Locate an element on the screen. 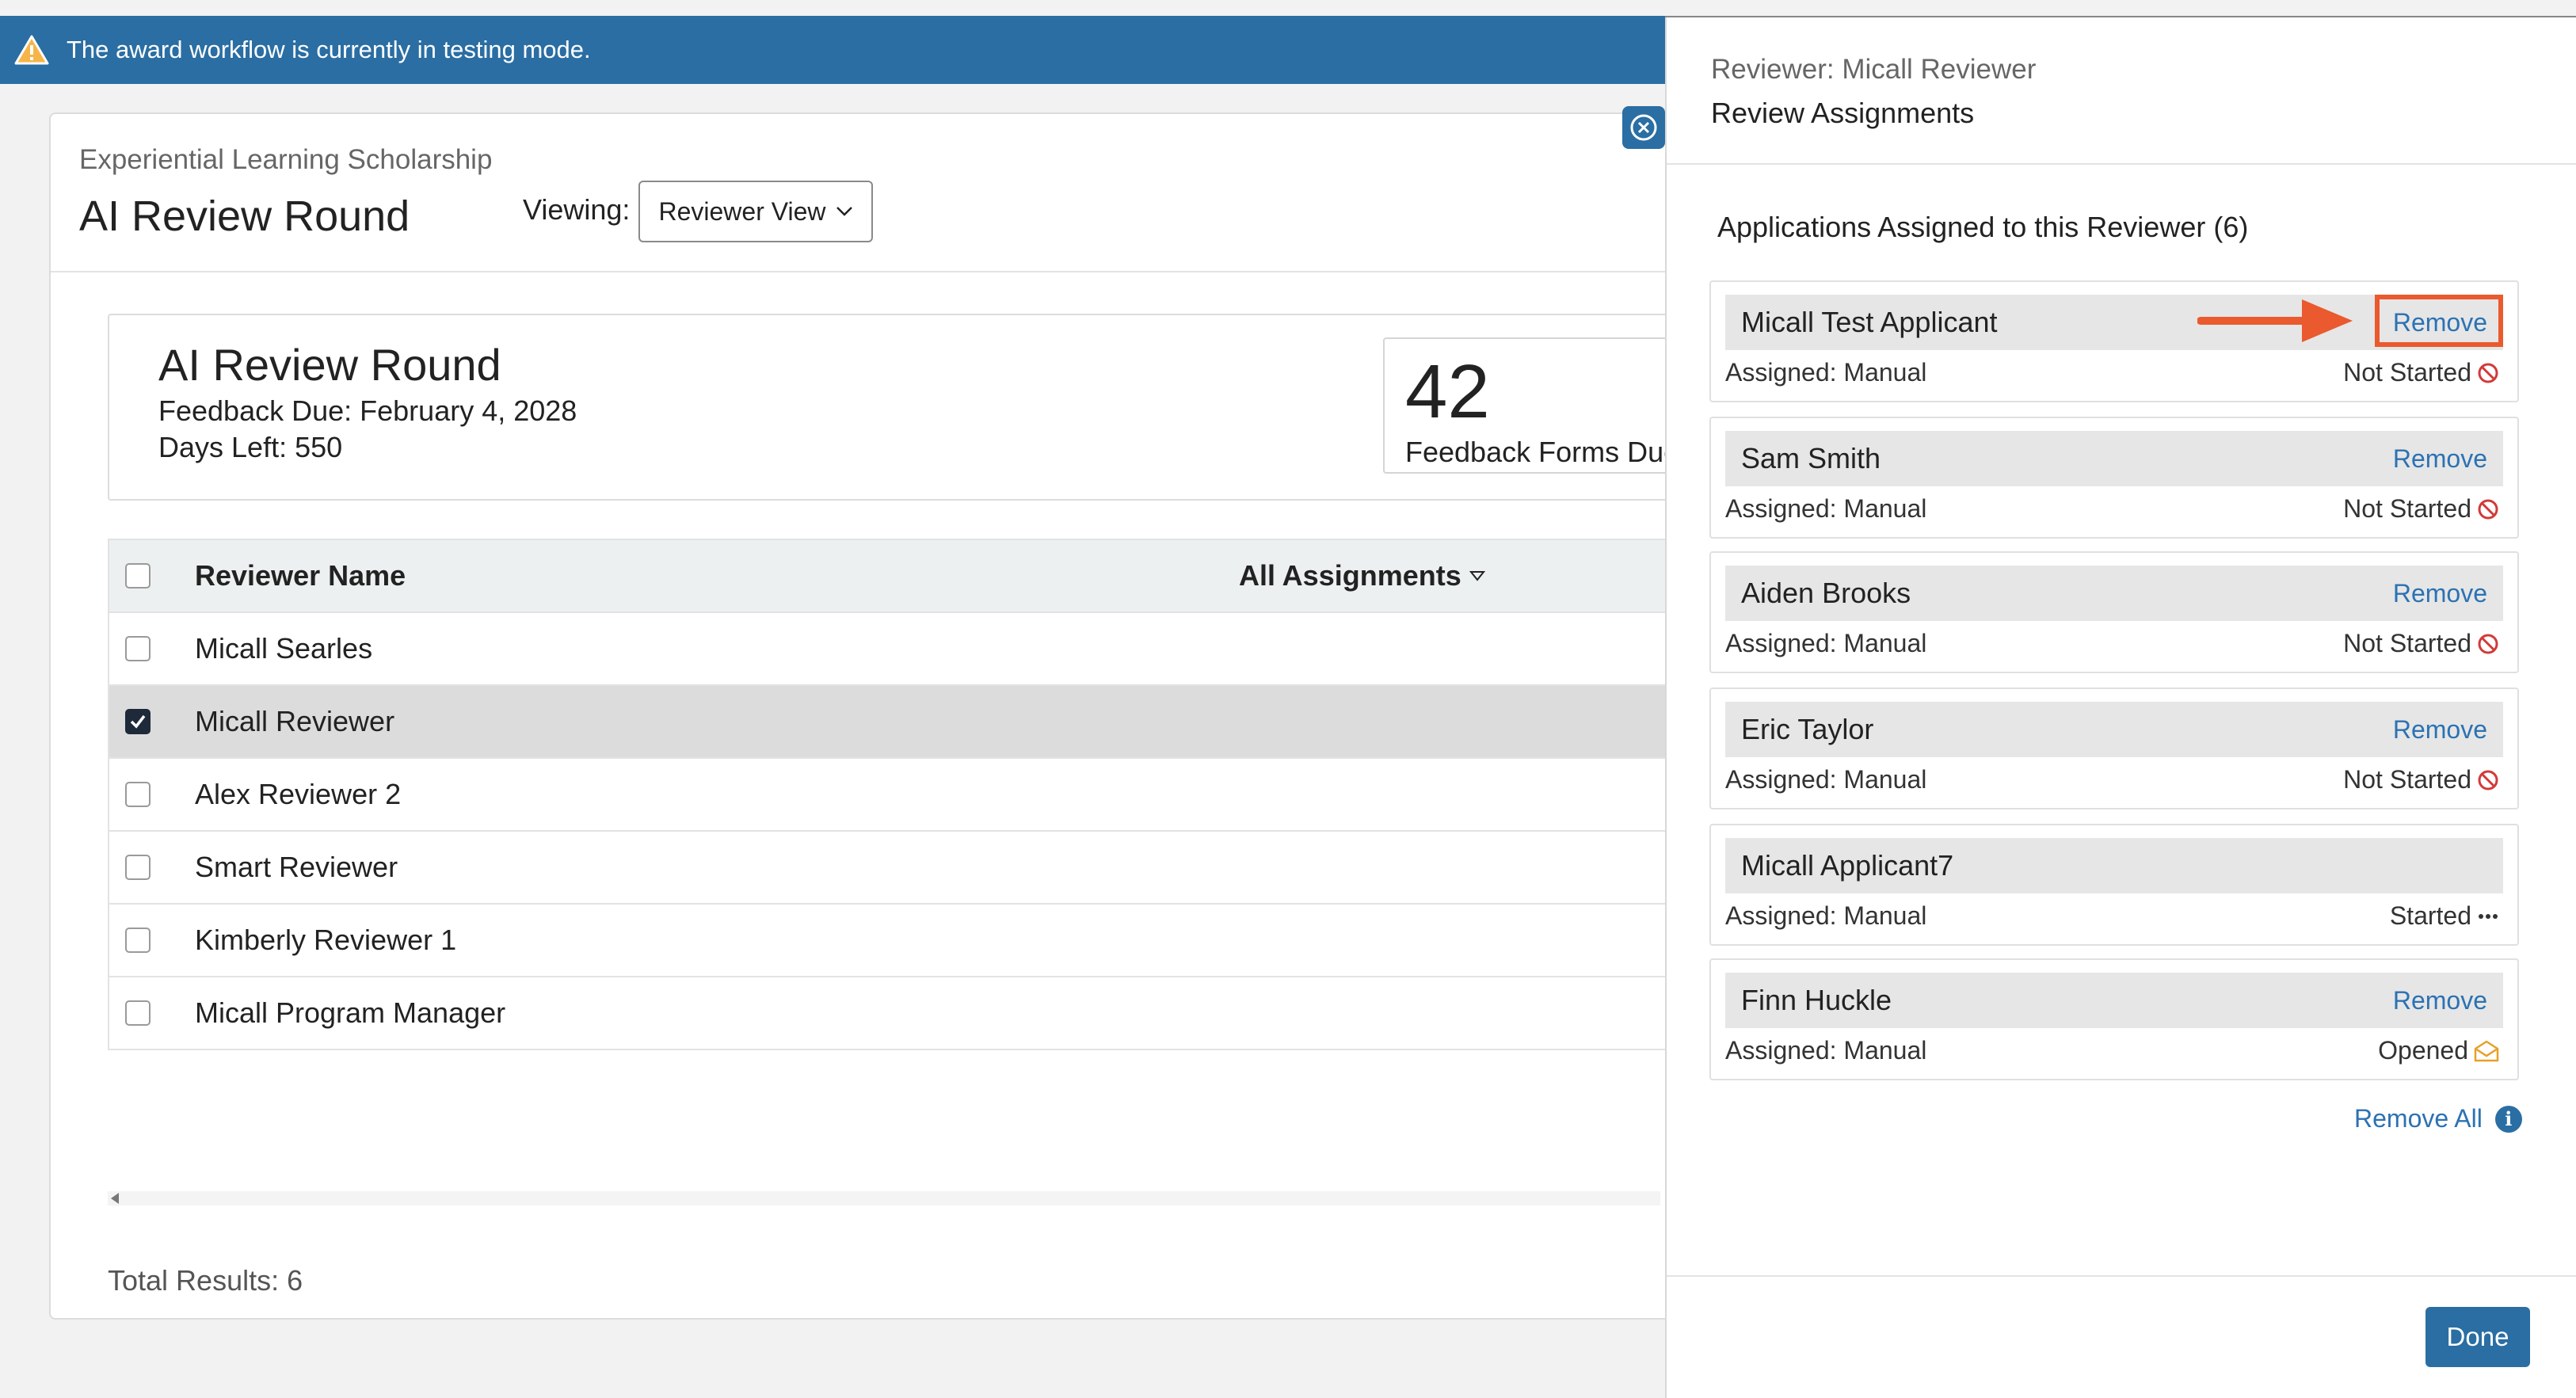 Image resolution: width=2576 pixels, height=1398 pixels. done-button: Done is located at coordinates (2477, 1337).